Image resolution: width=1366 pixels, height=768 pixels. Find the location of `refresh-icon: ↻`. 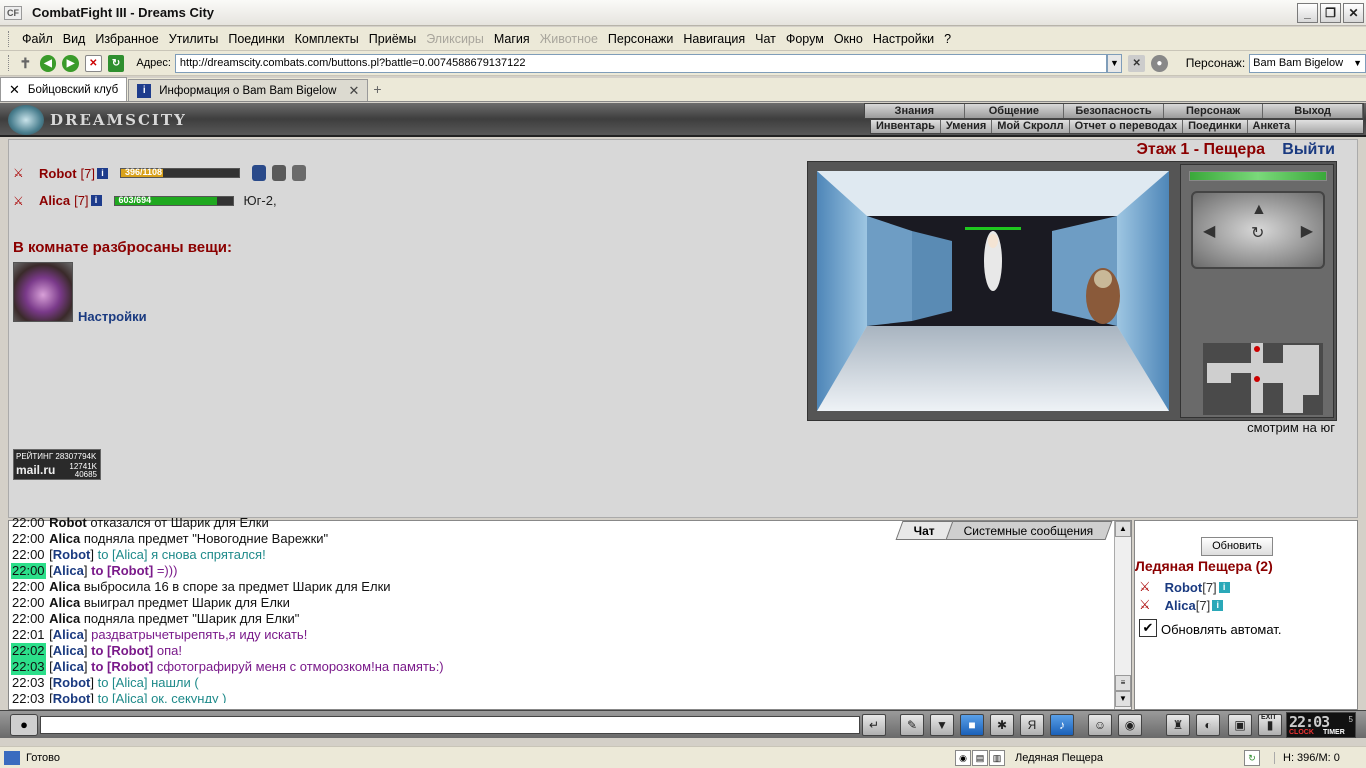

refresh-icon: ↻ is located at coordinates (116, 63).